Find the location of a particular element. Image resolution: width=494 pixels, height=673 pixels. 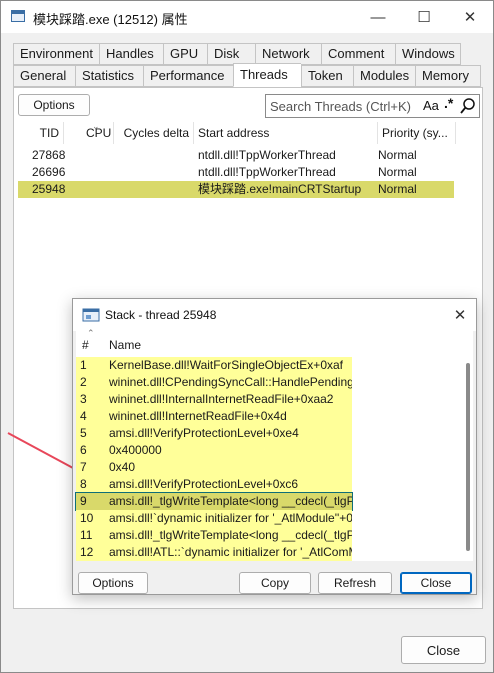

window-title: 模块踩踏.exe (12512) 属性 is located at coordinates (110, 19).